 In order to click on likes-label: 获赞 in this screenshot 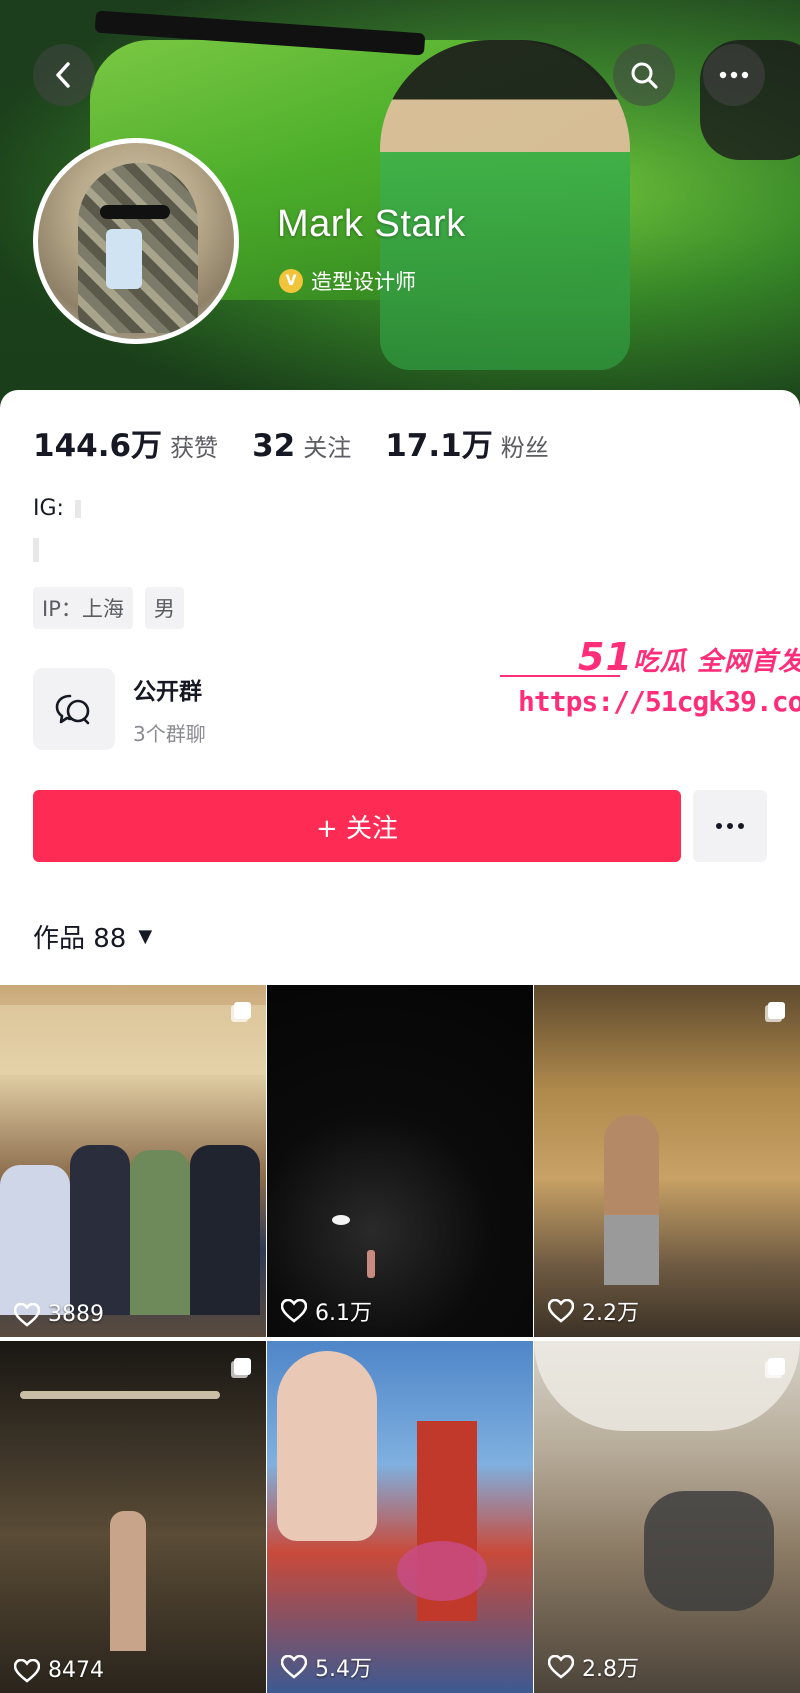, I will do `click(194, 445)`.